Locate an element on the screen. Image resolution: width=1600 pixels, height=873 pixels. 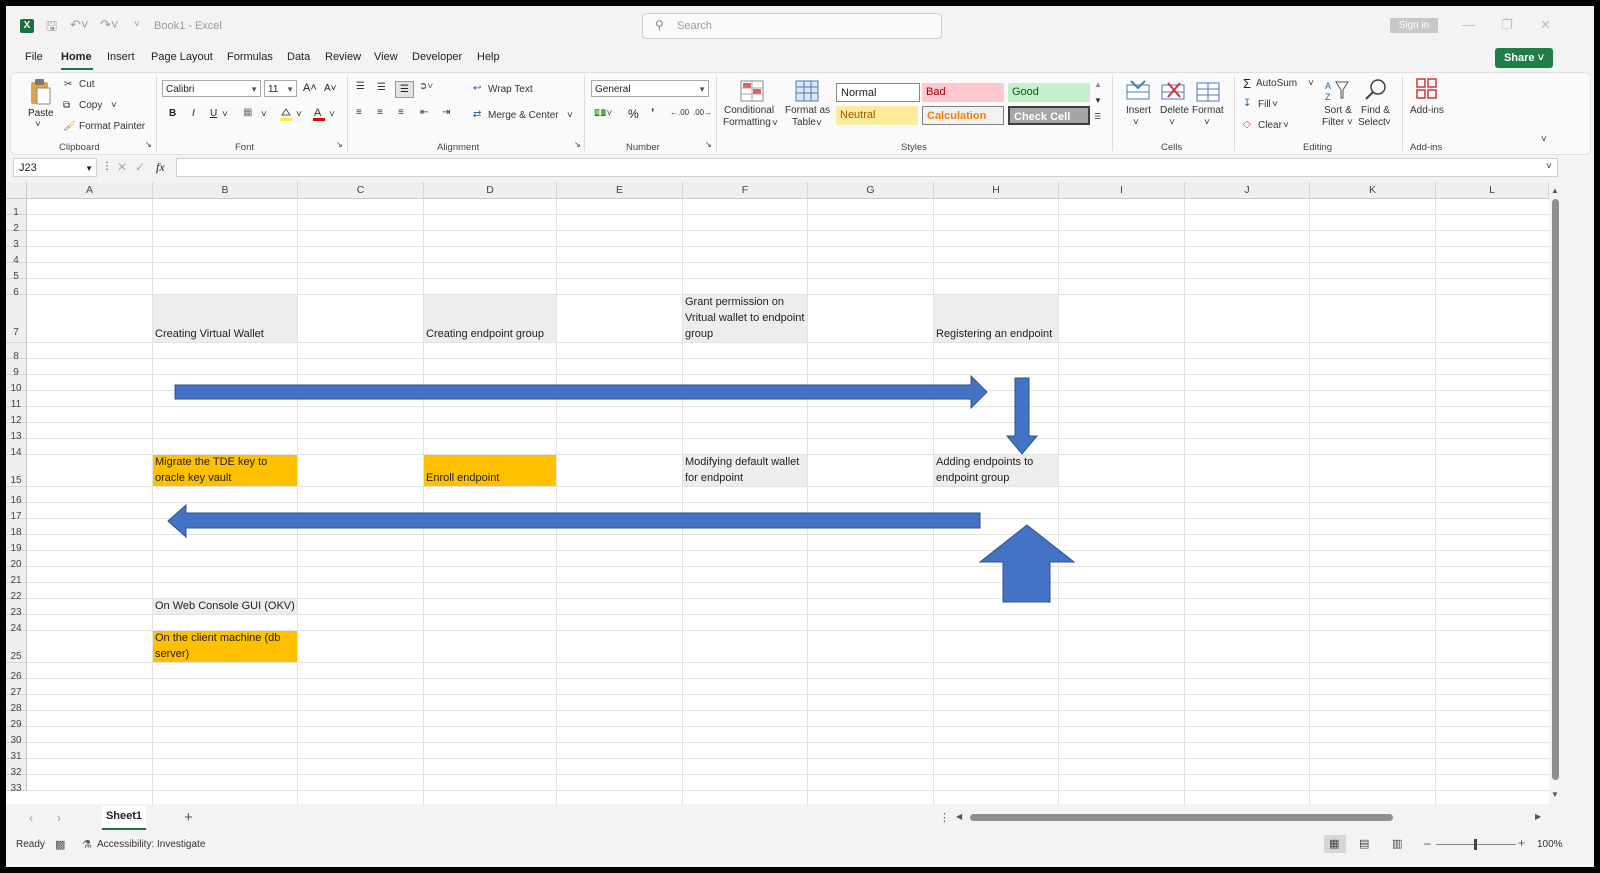
down-arrow-shape is located at coordinates (1022, 416).